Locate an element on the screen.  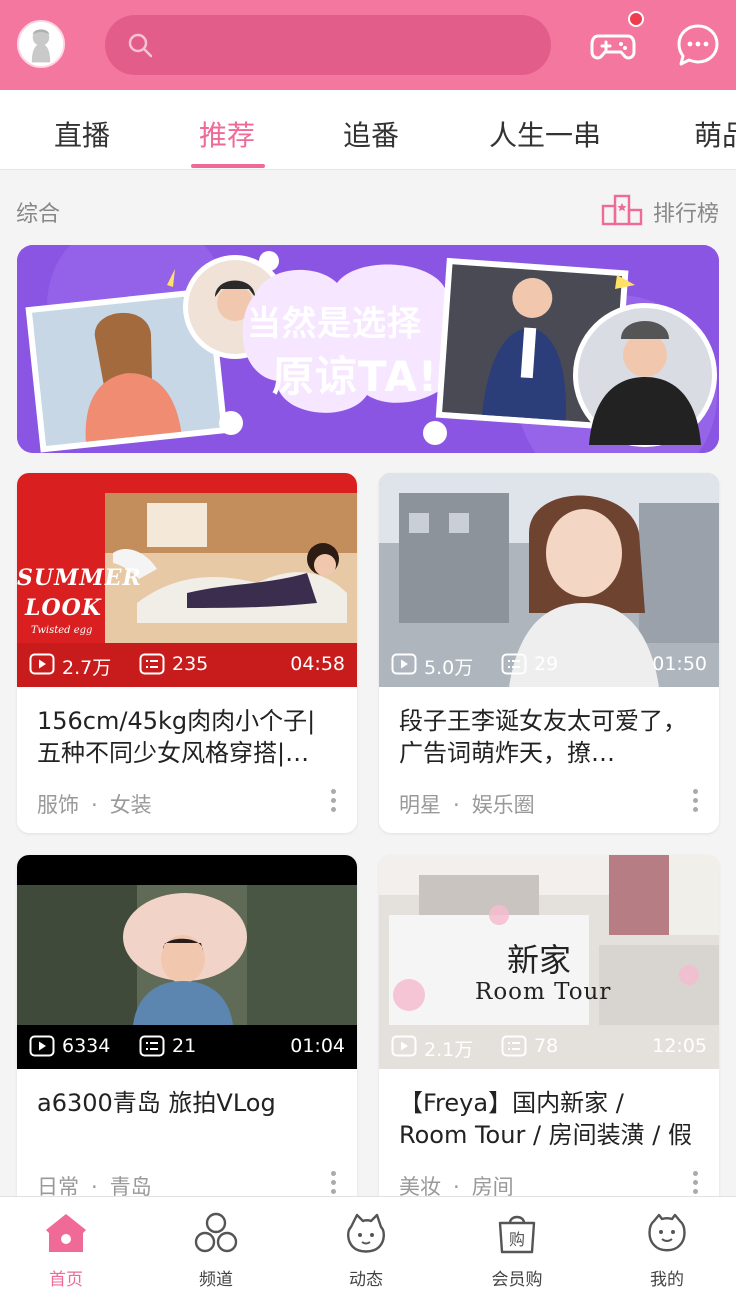
search-icon is located at coordinates (140, 45).